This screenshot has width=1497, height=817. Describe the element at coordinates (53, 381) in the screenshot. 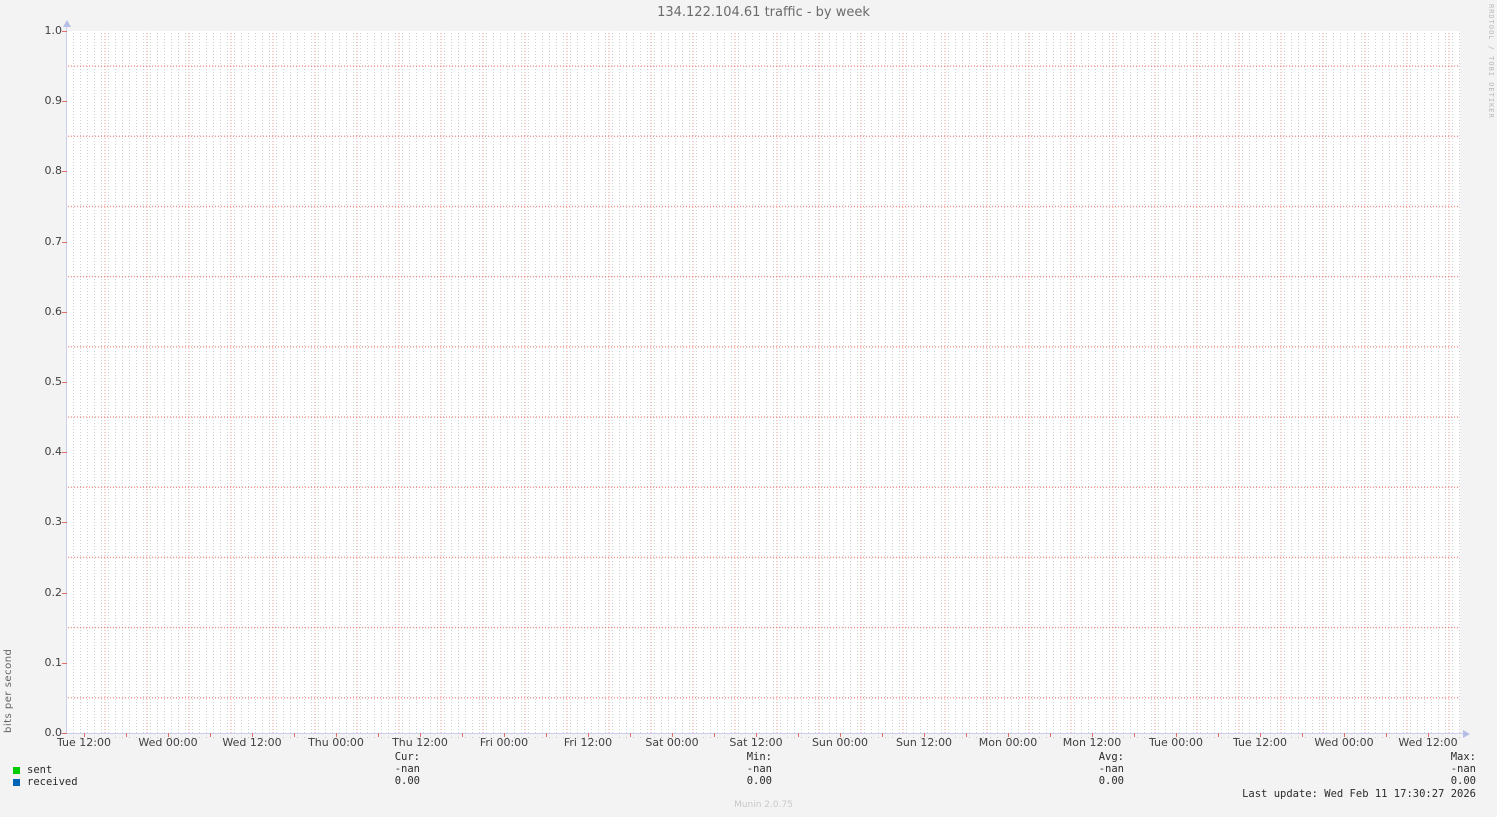

I see `y-tick-label: 0.5` at that location.